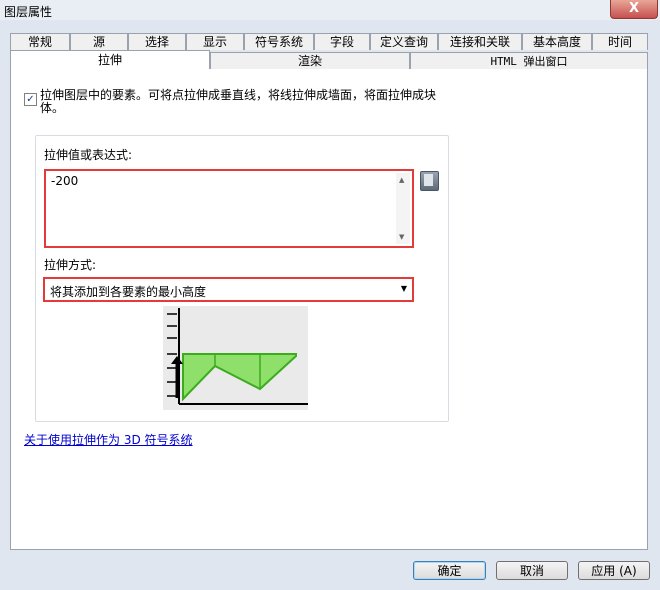 The image size is (660, 590). Describe the element at coordinates (330, 10) in the screenshot. I see `title-bar: 图层属性 X` at that location.